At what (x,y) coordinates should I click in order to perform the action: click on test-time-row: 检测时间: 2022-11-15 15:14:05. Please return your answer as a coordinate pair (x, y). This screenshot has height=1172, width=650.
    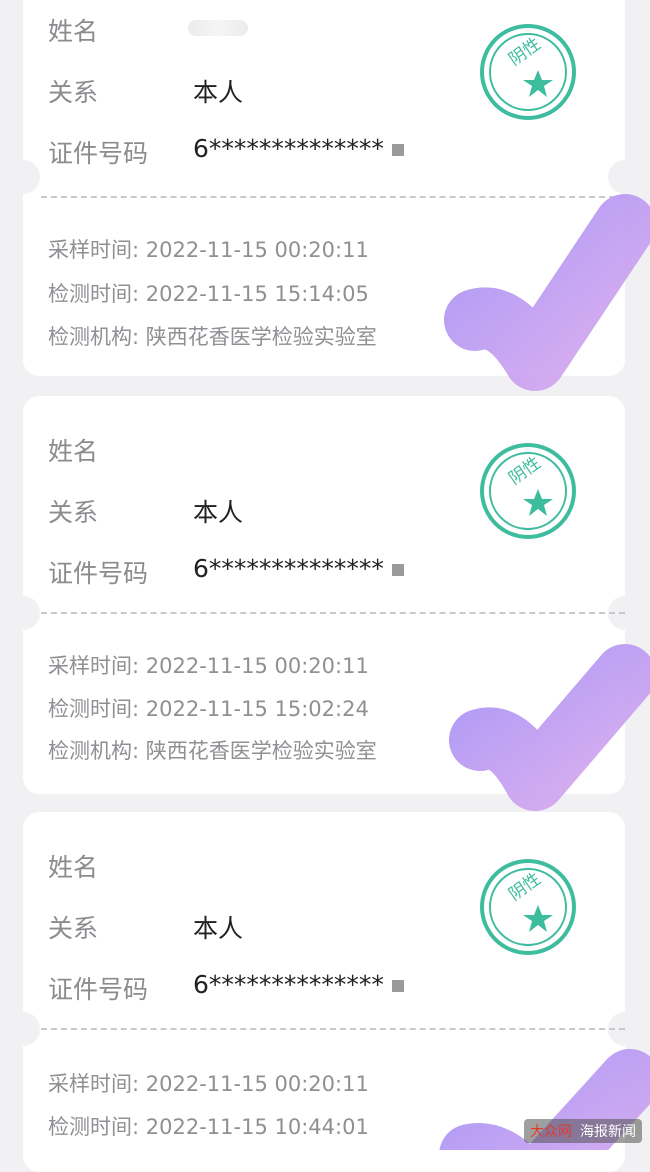
    Looking at the image, I should click on (208, 293).